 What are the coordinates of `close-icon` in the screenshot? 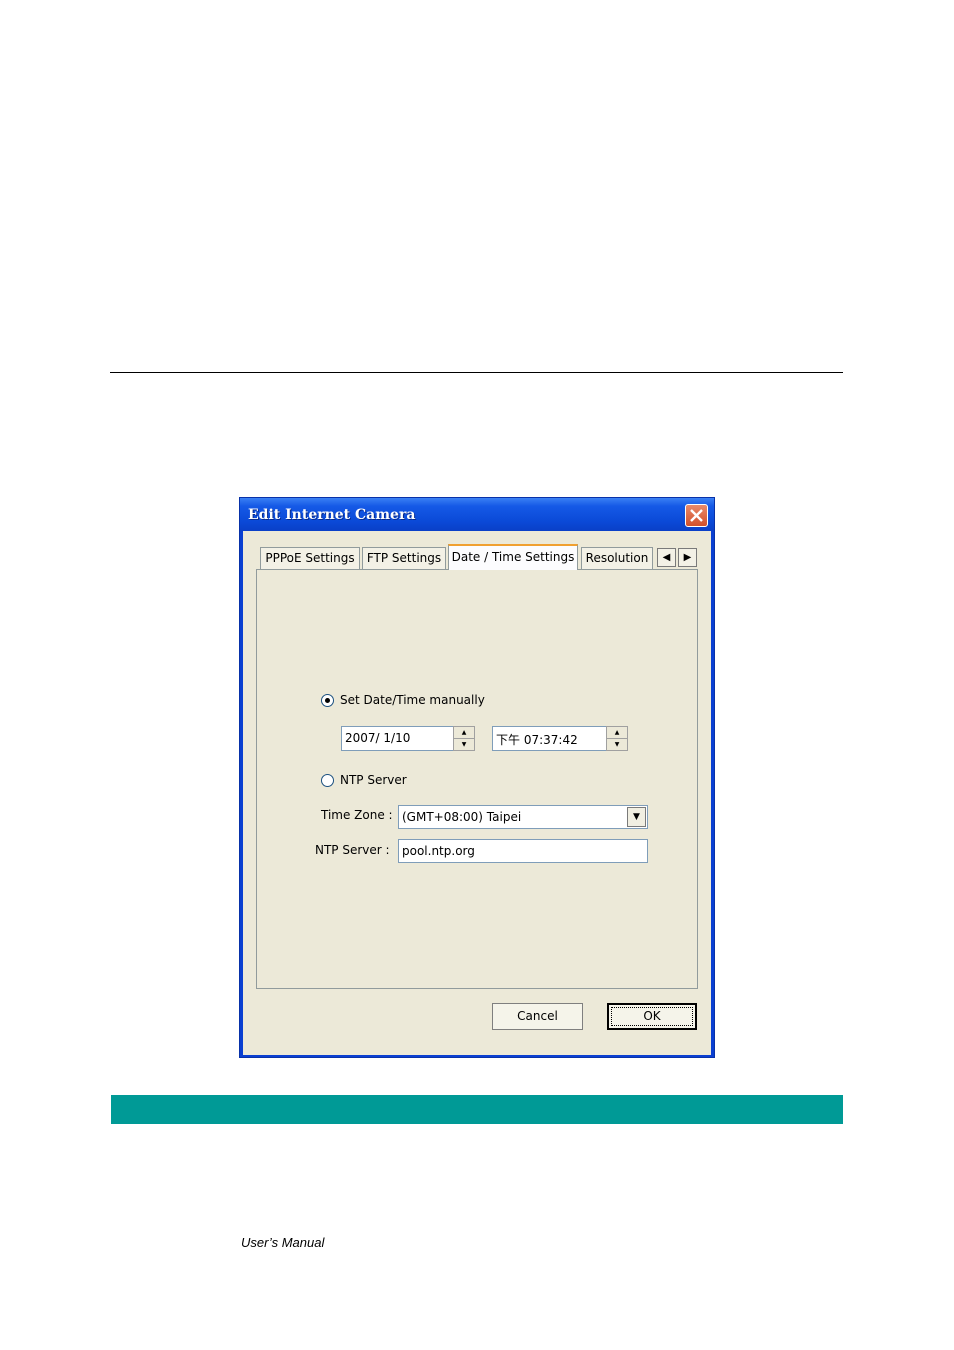 It's located at (696, 515).